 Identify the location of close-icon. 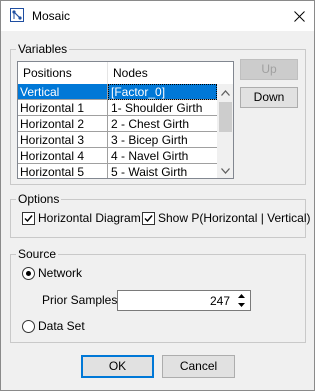
(299, 16).